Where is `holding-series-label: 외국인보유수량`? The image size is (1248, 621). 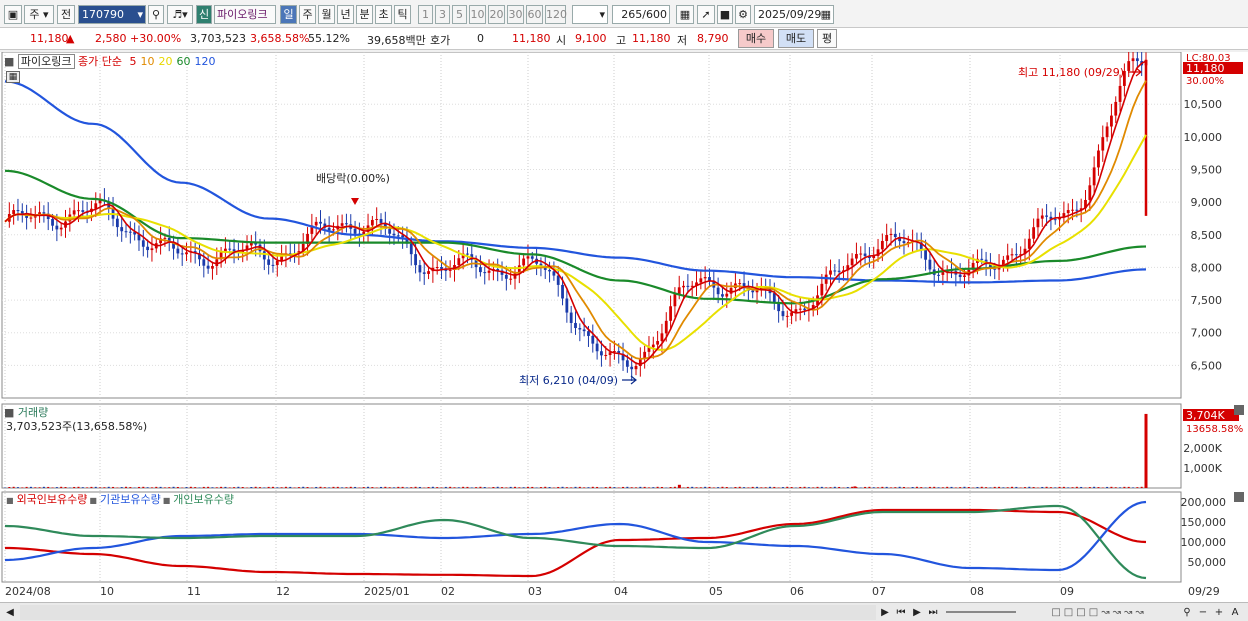 holding-series-label: 외국인보유수량 is located at coordinates (52, 499).